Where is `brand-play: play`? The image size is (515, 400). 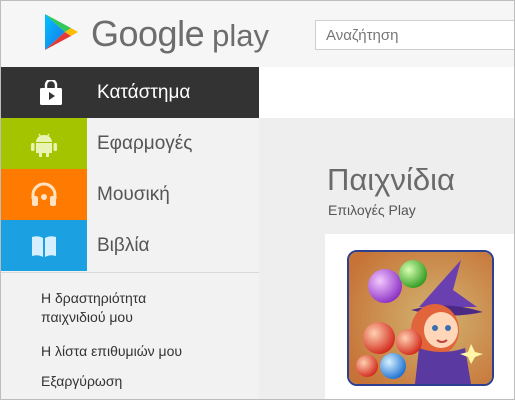
brand-play: play is located at coordinates (240, 35).